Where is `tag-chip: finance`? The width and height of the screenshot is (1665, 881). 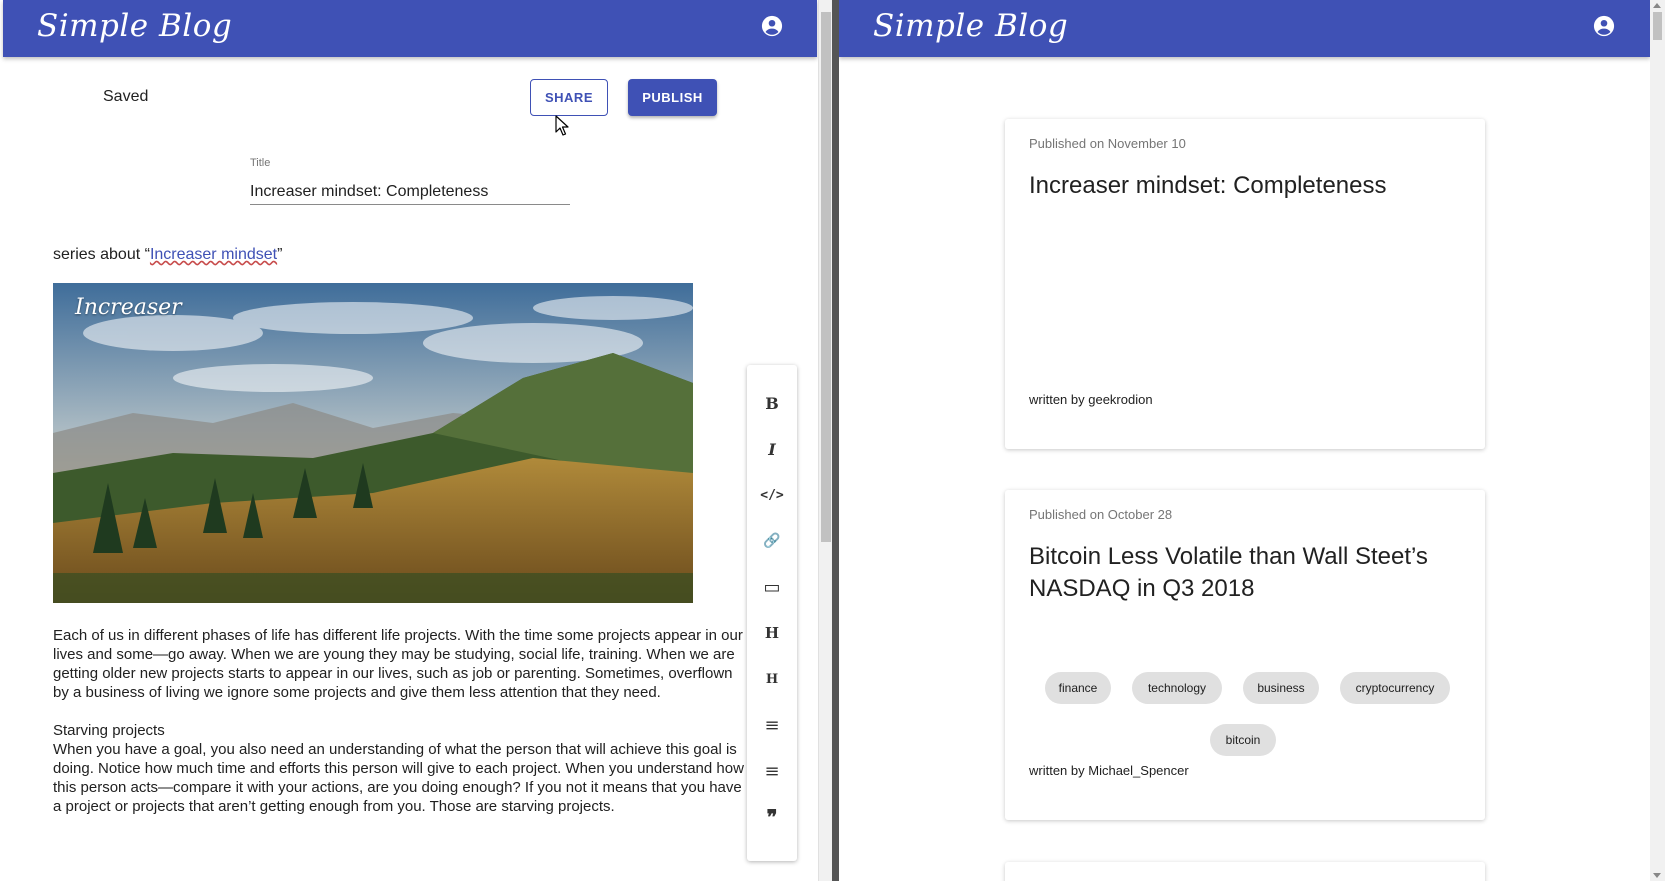 tag-chip: finance is located at coordinates (1078, 688).